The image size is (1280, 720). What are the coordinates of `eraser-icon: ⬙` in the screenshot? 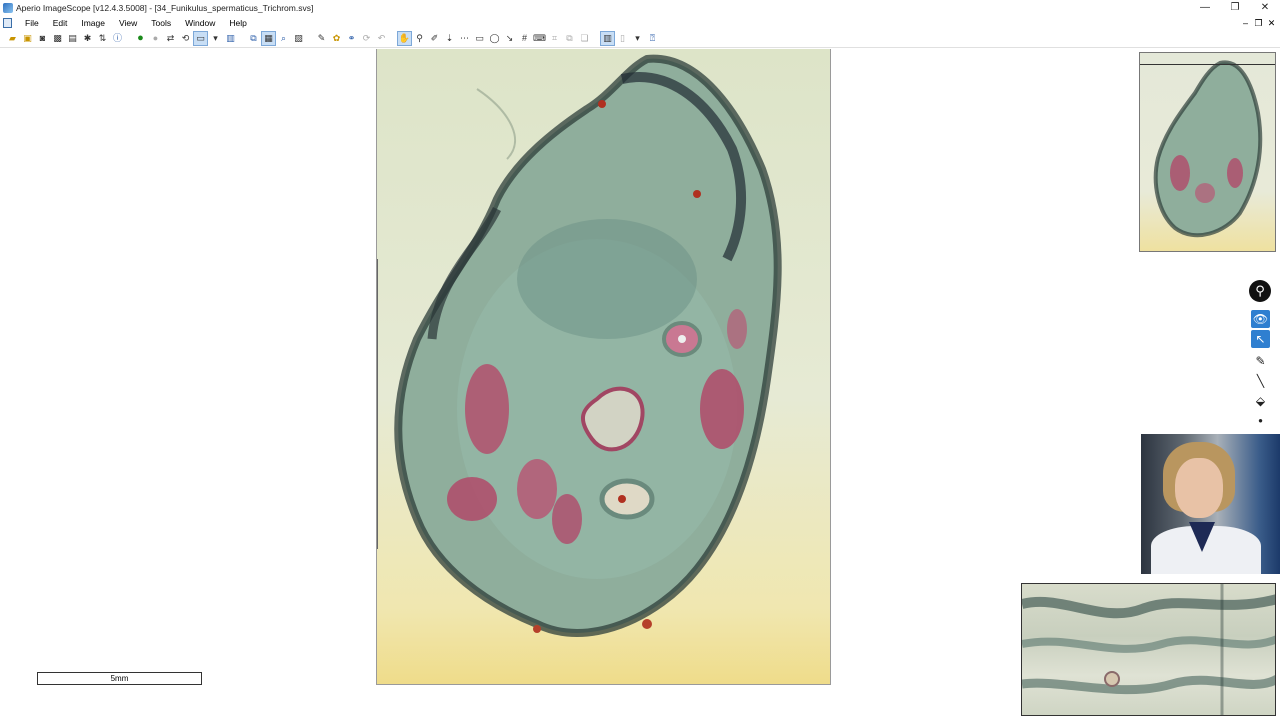 It's located at (1260, 401).